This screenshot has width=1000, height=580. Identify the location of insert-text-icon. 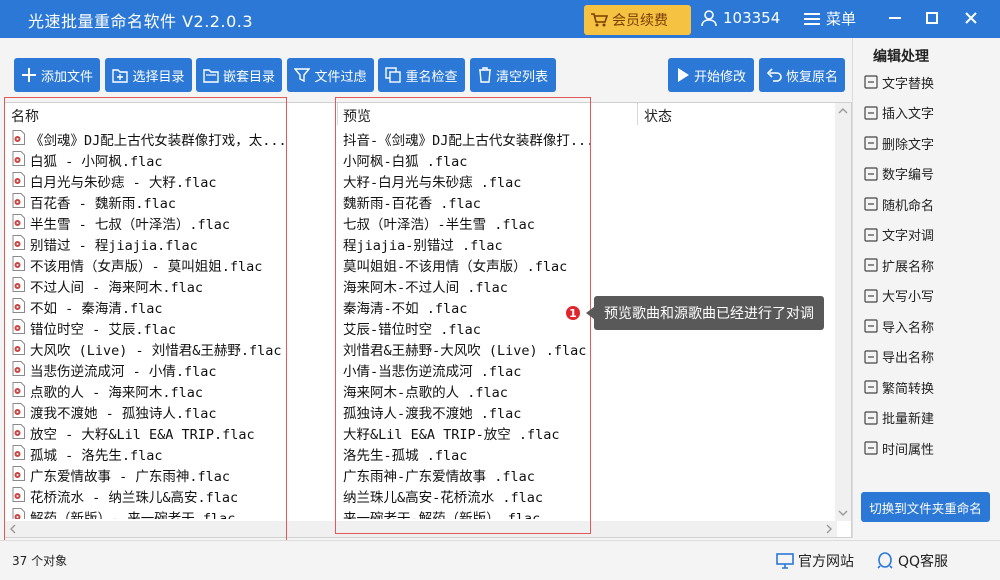
(871, 112).